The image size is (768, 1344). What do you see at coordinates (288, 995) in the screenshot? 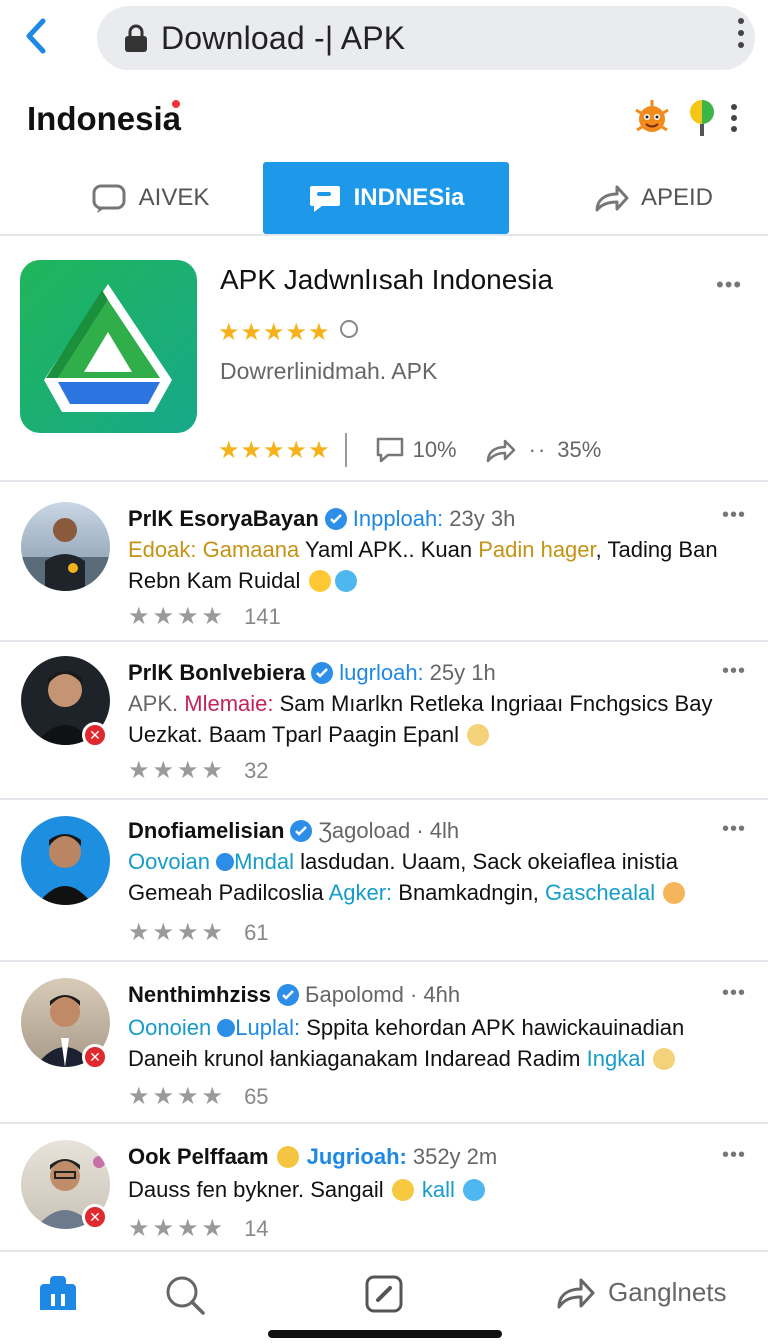
I see `verified-badge-icon` at bounding box center [288, 995].